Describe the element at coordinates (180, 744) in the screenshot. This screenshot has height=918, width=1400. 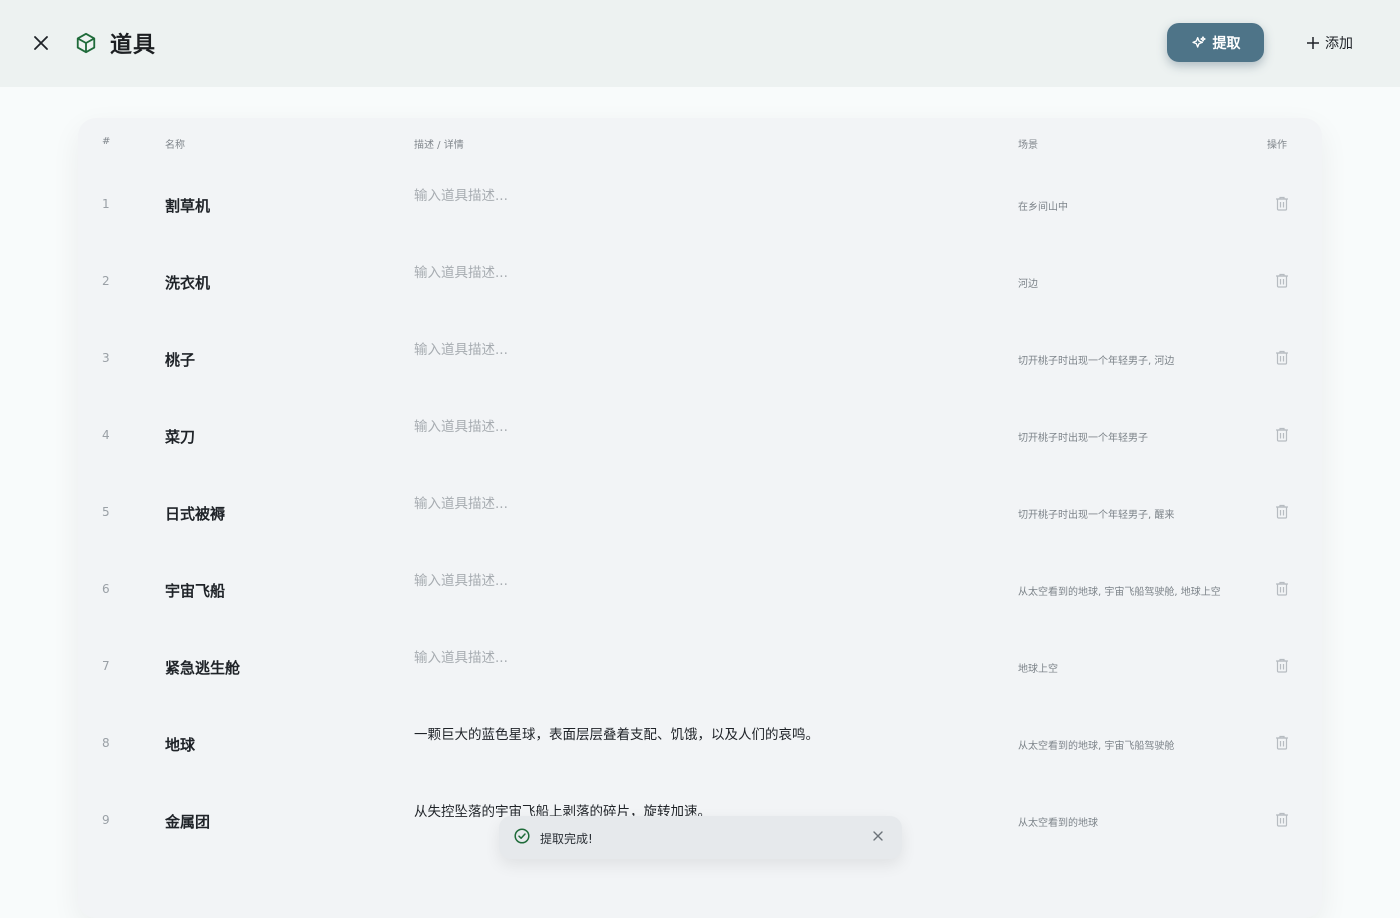
I see `prop-name: 地球` at that location.